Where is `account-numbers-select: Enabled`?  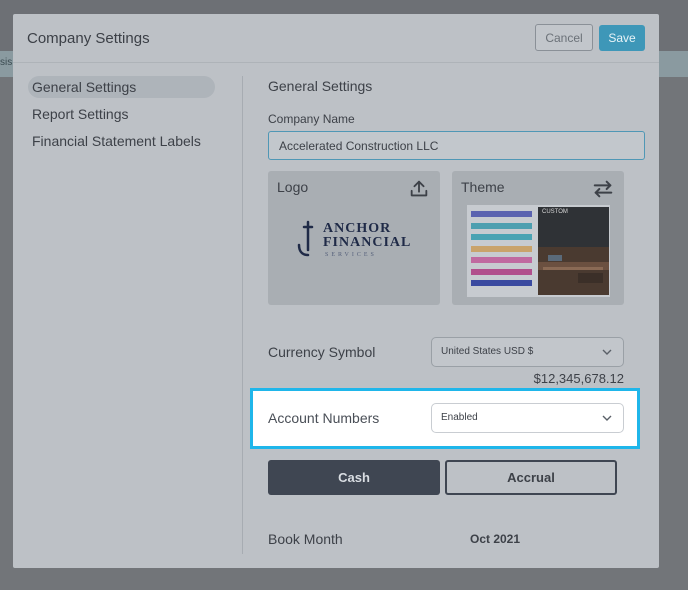 account-numbers-select: Enabled is located at coordinates (527, 418).